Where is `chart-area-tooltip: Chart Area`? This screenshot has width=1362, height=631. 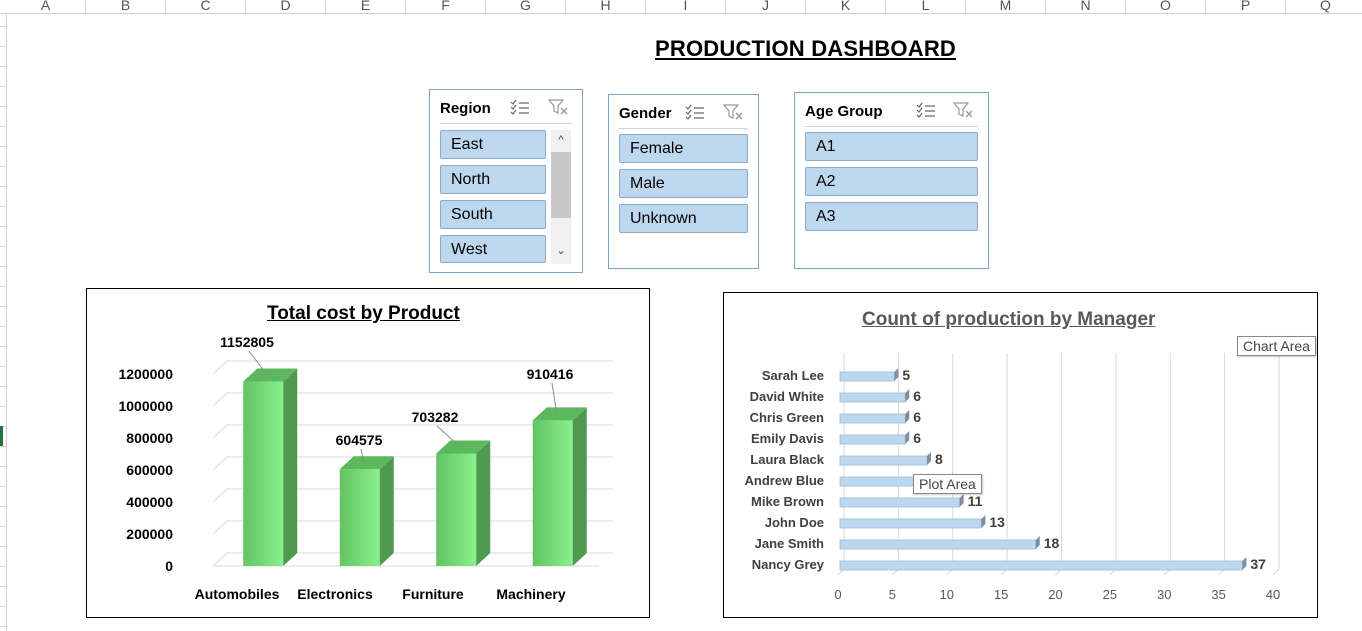 chart-area-tooltip: Chart Area is located at coordinates (1276, 346).